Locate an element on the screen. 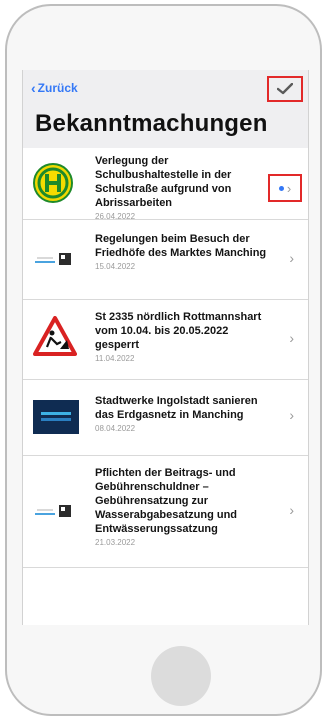 The width and height of the screenshot is (329, 722). home-button is located at coordinates (181, 676).